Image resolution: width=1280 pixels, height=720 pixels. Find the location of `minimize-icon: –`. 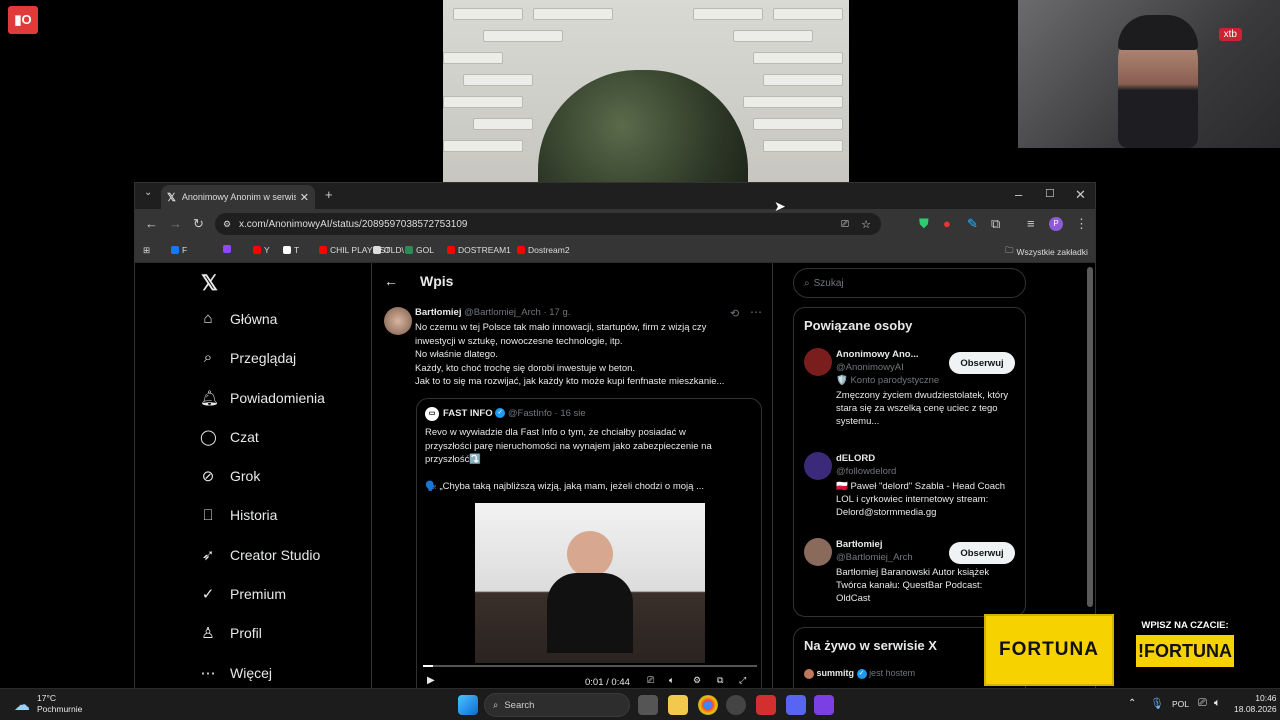

minimize-icon: – is located at coordinates (1018, 194).